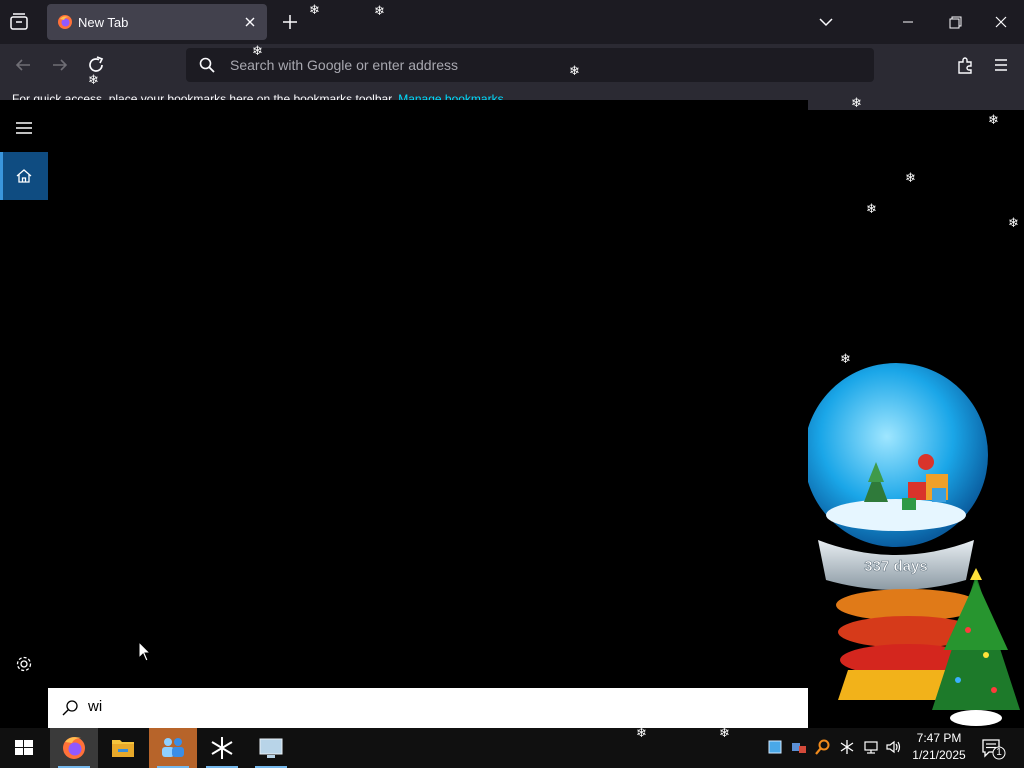  Describe the element at coordinates (290, 22) in the screenshot. I see `plus-icon` at that location.